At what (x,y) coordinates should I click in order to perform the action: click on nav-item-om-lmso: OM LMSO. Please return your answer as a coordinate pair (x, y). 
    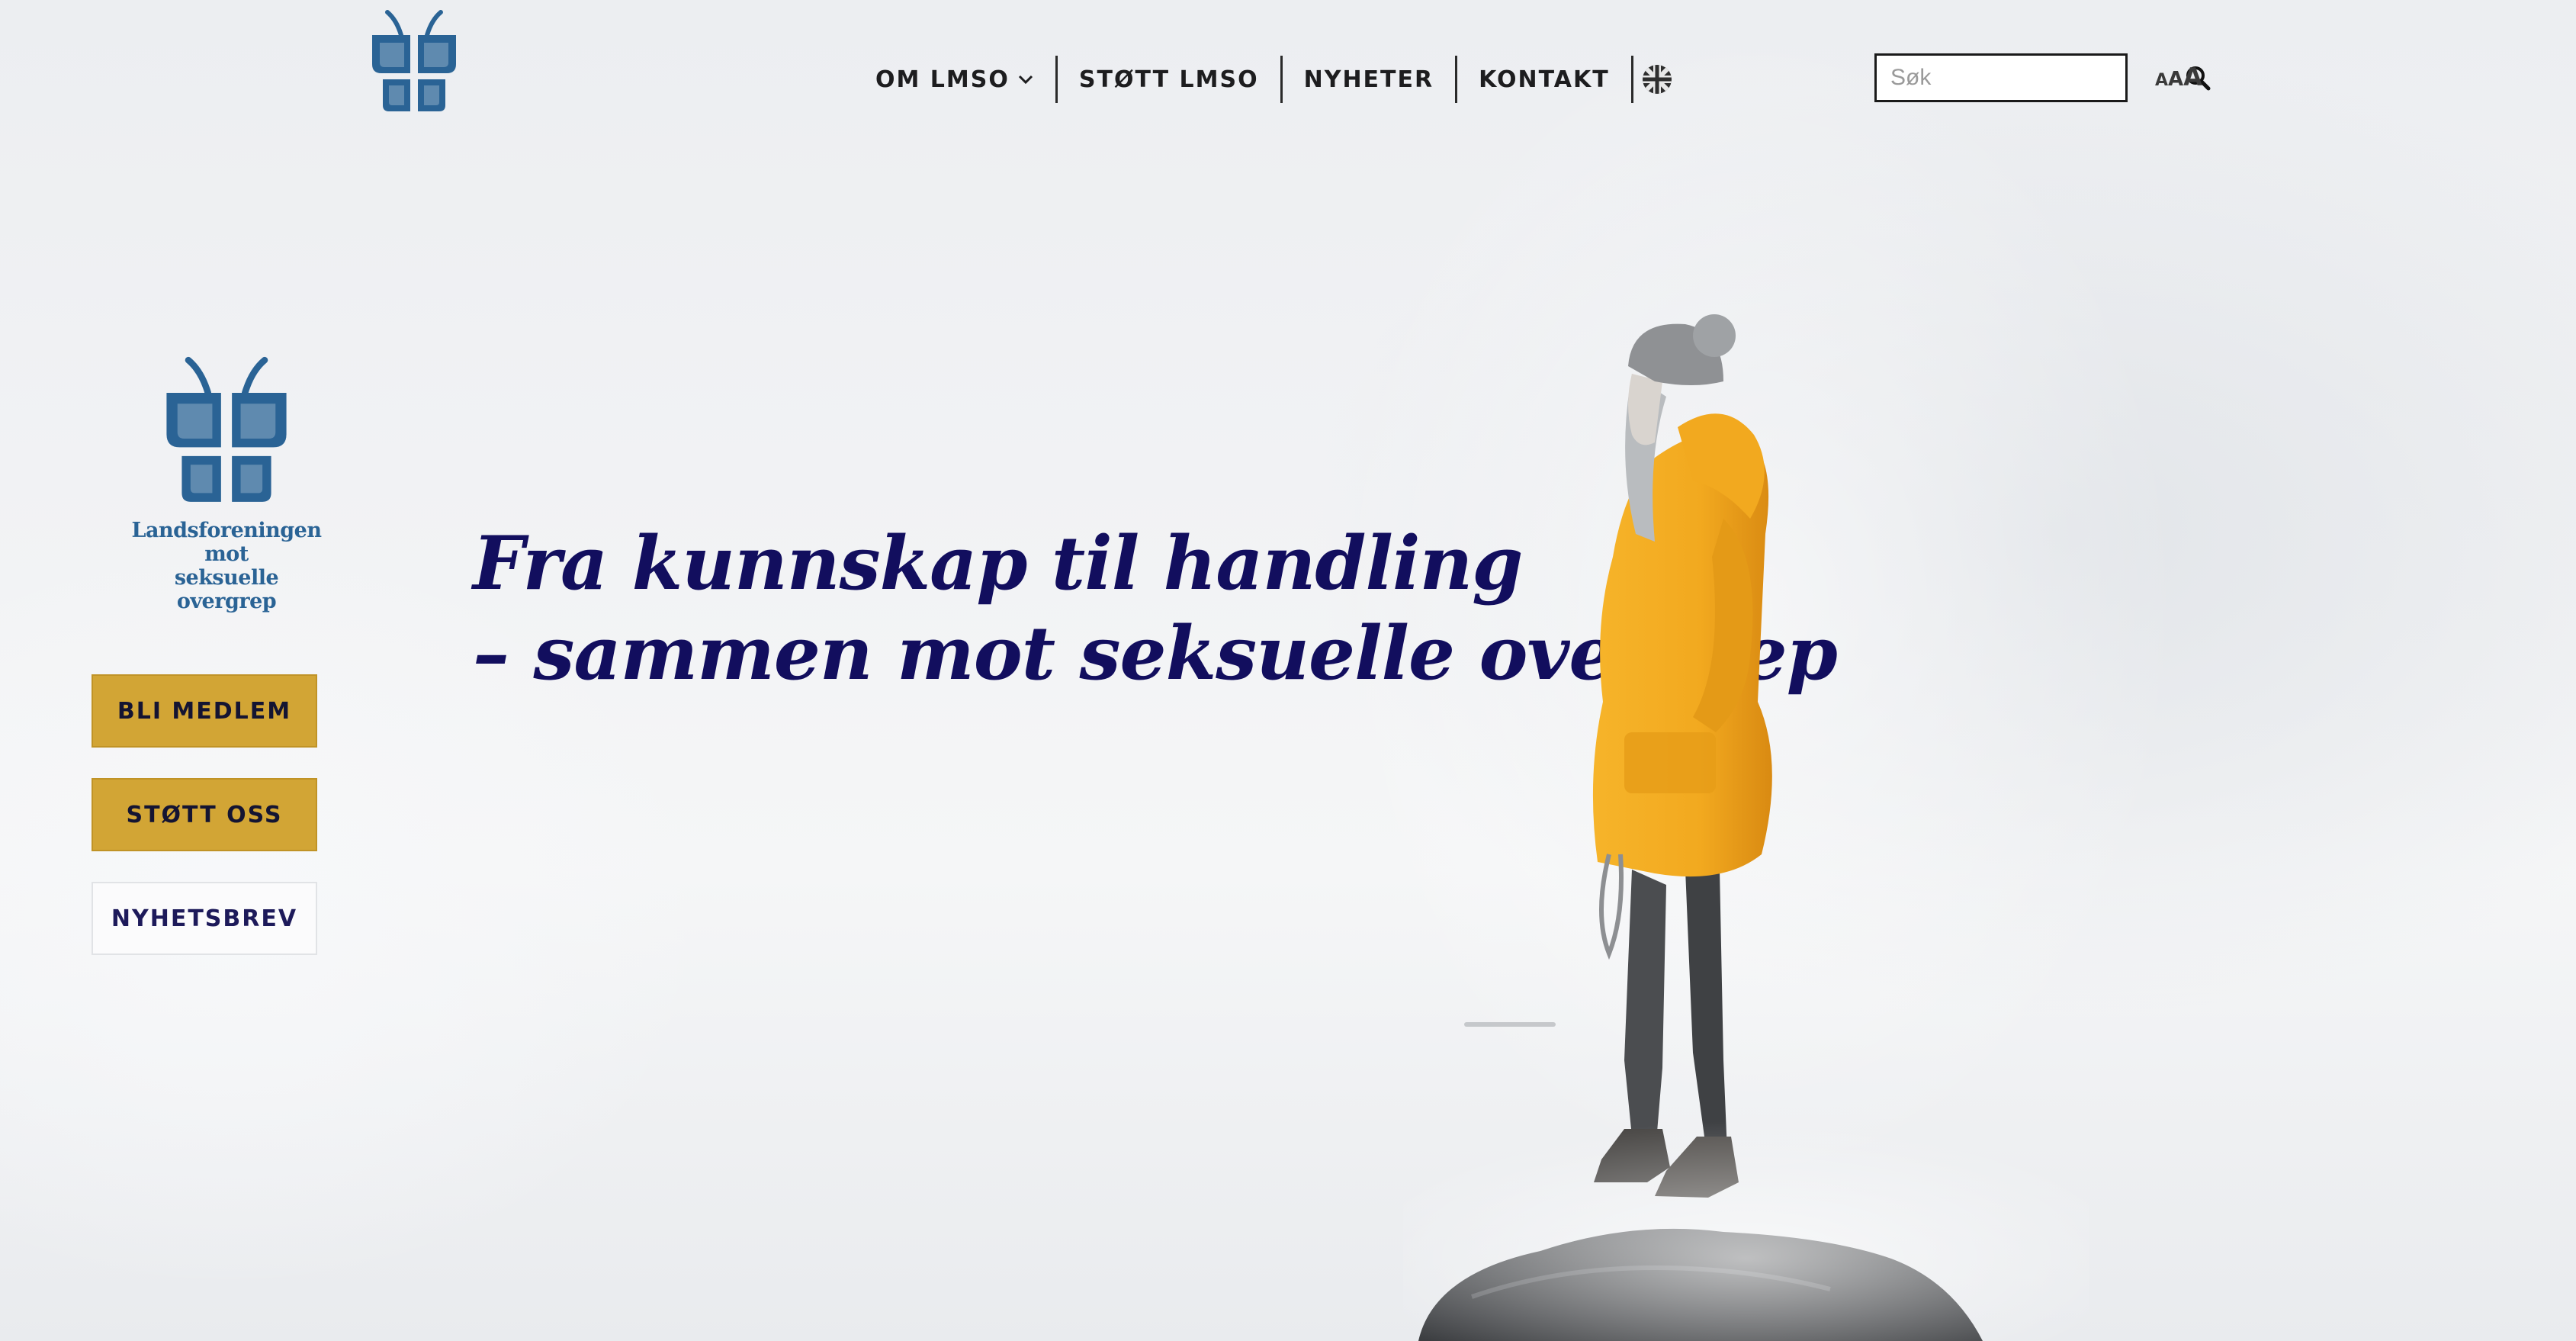
    Looking at the image, I should click on (958, 79).